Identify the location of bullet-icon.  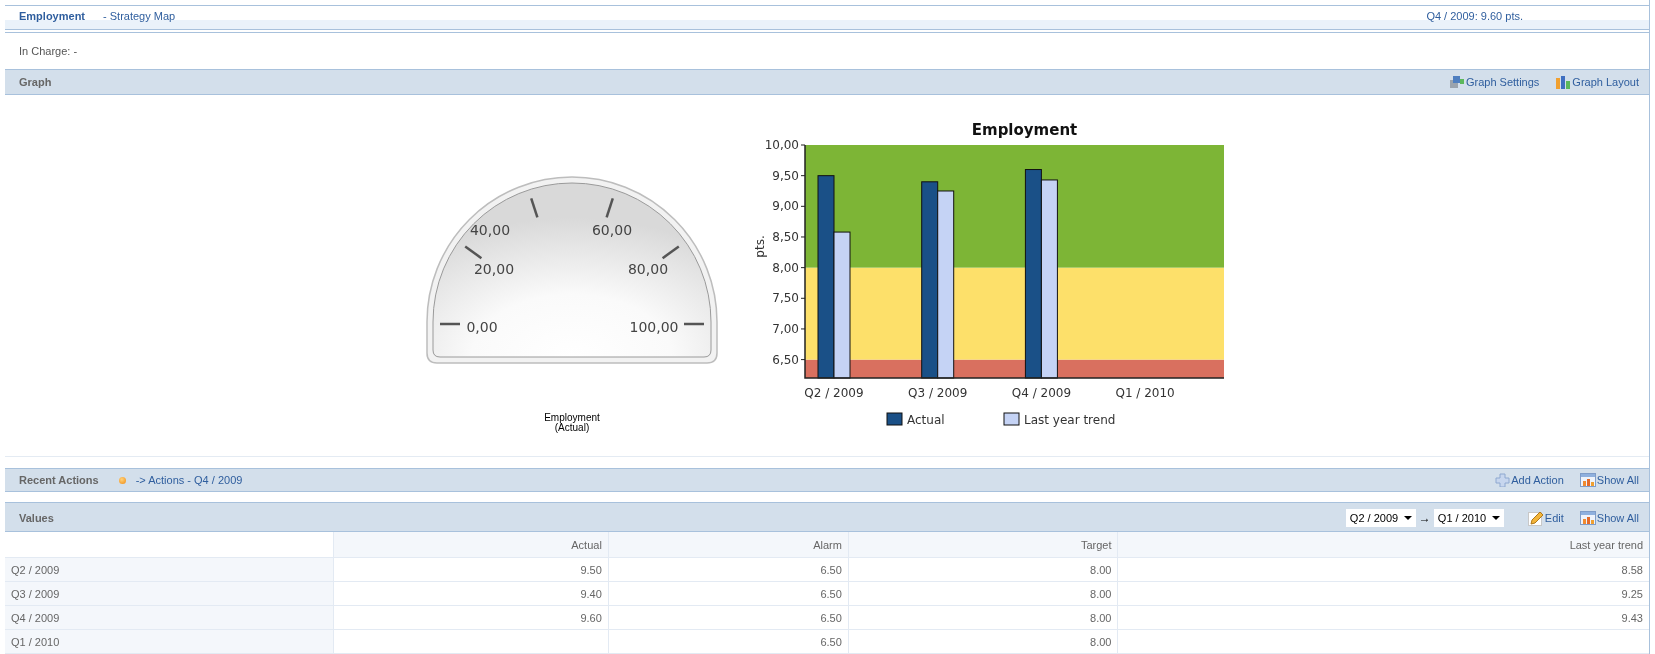
(122, 480).